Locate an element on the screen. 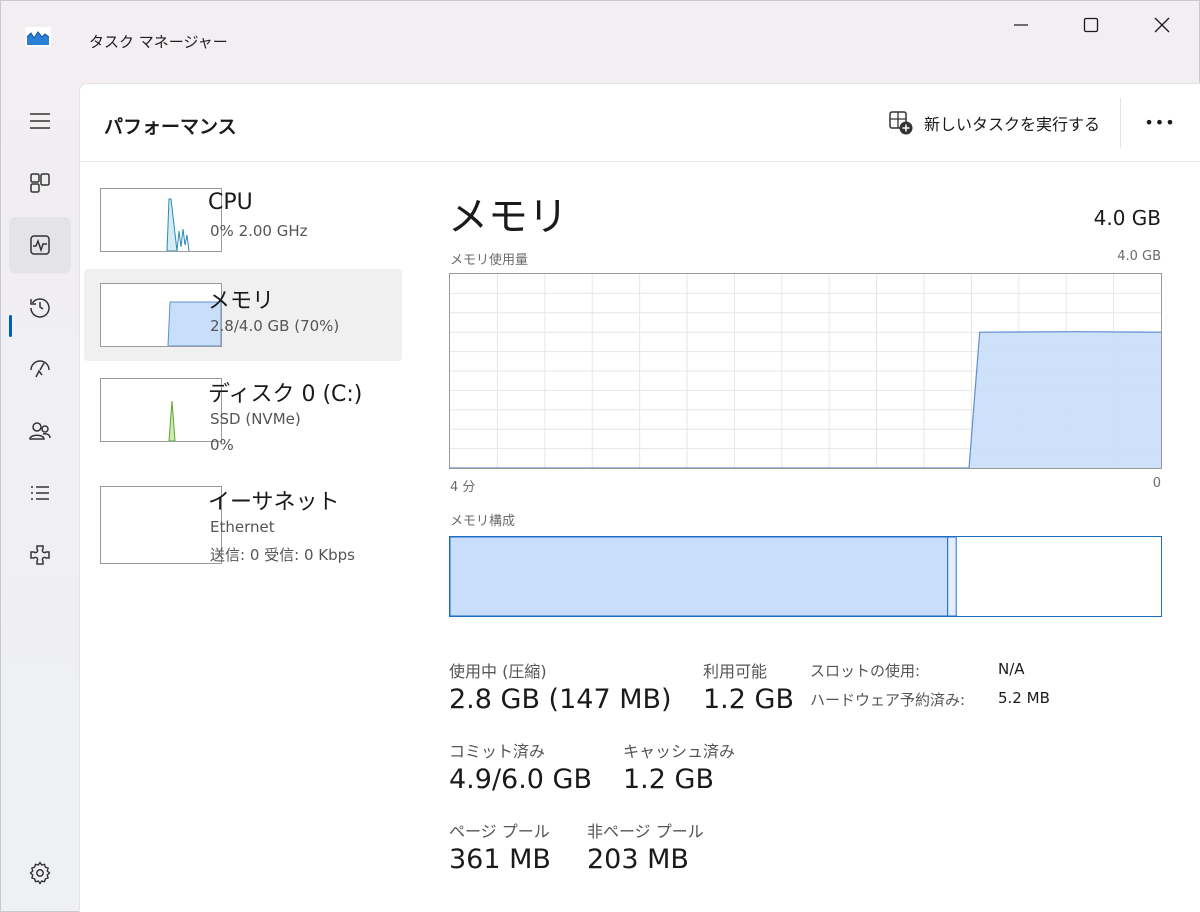 Image resolution: width=1200 pixels, height=912 pixels. memory-thumbnail-graph is located at coordinates (161, 315).